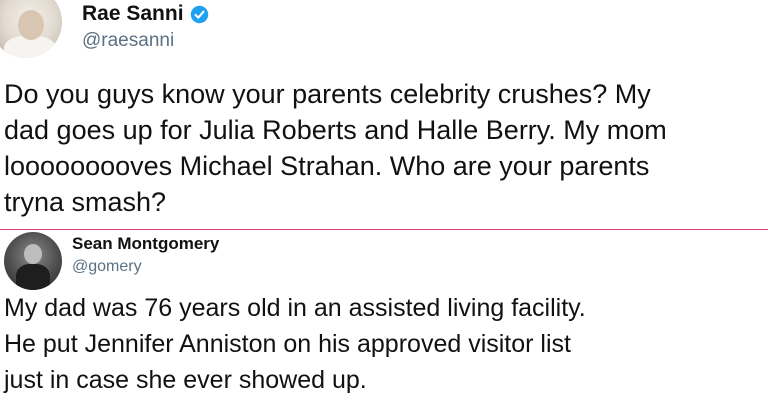  I want to click on author-name-text: Rae Sanni, so click(133, 14).